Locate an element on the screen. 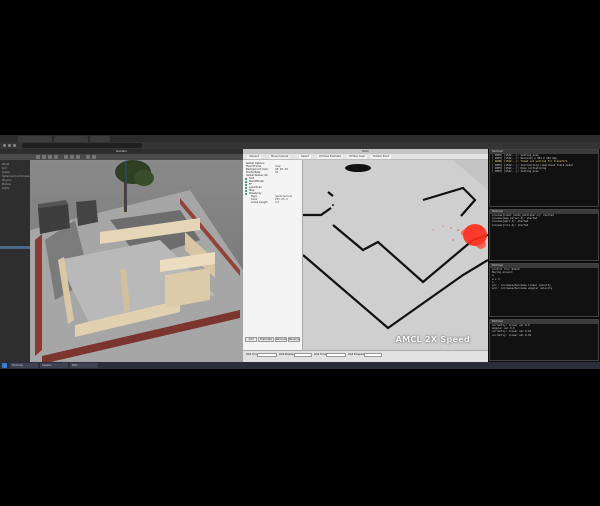 This screenshot has height=506, width=600. select-tool-button: Select is located at coordinates (305, 157).